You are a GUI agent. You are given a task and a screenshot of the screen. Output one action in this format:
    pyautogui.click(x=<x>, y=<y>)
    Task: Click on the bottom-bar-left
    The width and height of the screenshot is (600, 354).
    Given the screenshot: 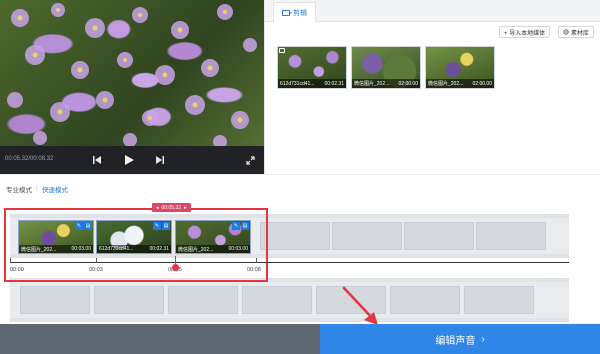 What is the action you would take?
    pyautogui.click(x=160, y=339)
    